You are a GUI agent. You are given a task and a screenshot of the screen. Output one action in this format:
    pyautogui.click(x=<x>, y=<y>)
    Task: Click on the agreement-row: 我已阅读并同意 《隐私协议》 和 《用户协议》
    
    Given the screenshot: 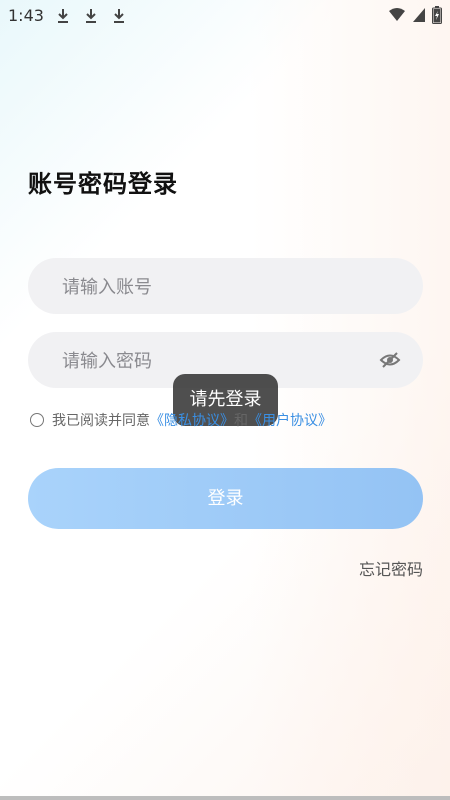 What is the action you would take?
    pyautogui.click(x=181, y=420)
    